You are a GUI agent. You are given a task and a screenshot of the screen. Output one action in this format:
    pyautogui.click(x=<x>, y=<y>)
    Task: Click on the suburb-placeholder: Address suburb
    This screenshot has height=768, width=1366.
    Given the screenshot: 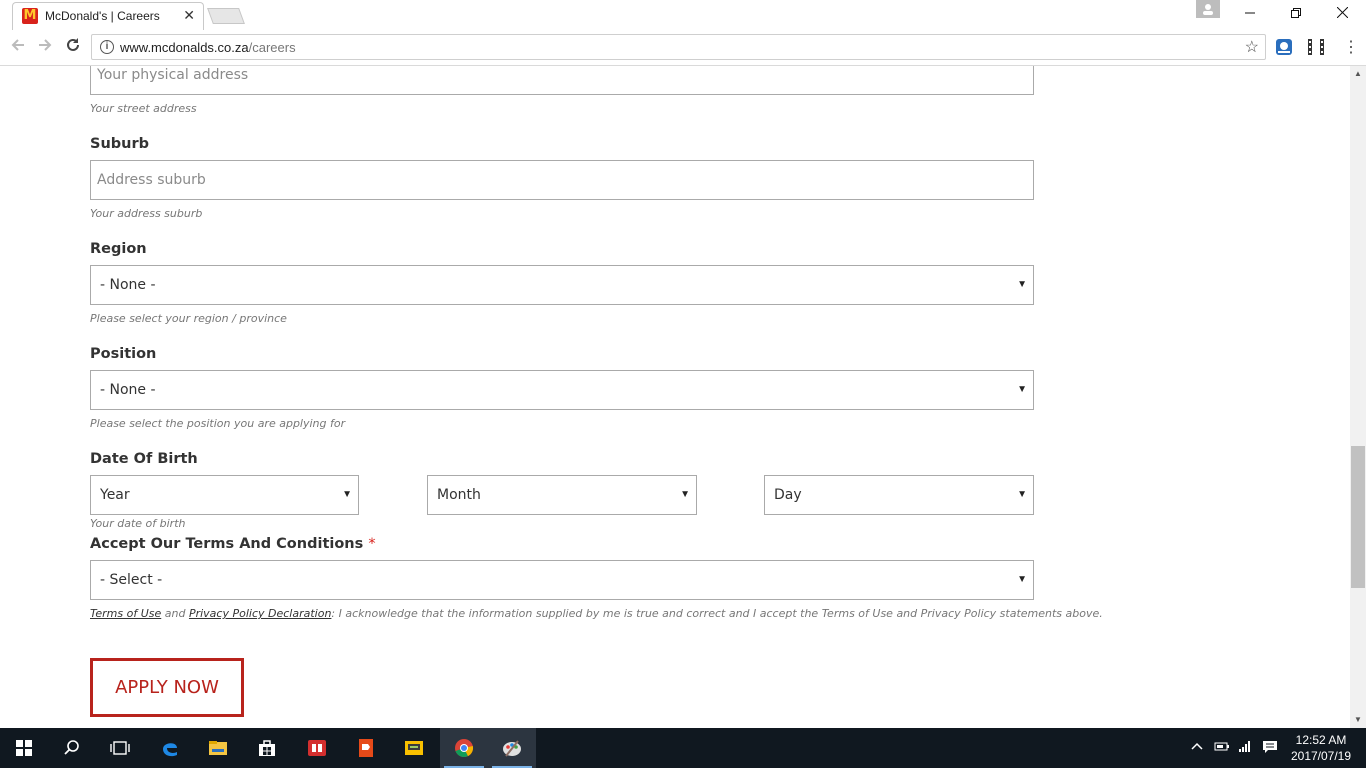 What is the action you would take?
    pyautogui.click(x=151, y=180)
    